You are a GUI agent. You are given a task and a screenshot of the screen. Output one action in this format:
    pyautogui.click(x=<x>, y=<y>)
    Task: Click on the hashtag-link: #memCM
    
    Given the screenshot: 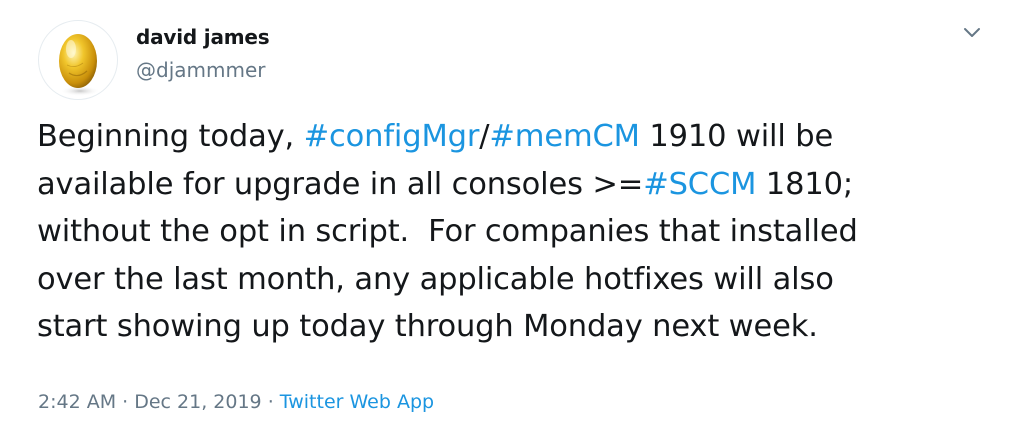 What is the action you would take?
    pyautogui.click(x=564, y=136)
    